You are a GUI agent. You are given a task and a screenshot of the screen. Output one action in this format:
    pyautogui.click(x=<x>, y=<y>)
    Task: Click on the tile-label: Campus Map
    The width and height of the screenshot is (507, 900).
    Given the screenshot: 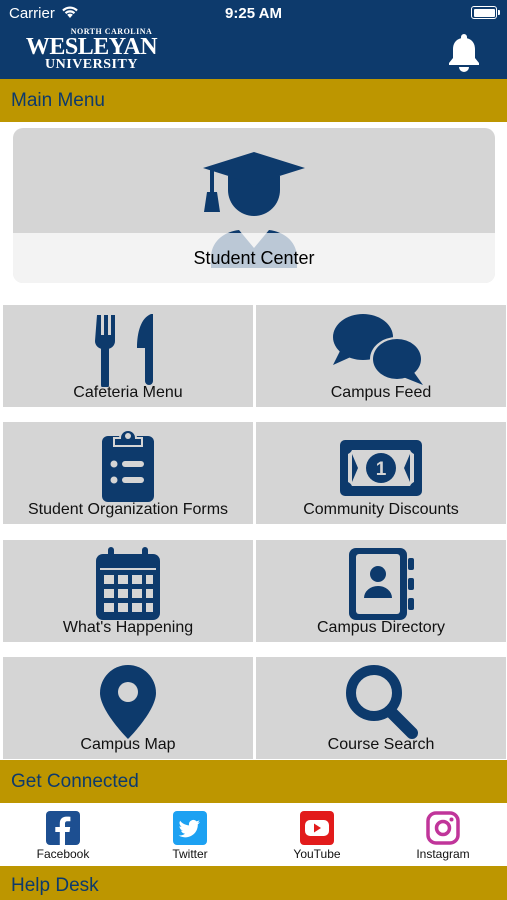 What is the action you would take?
    pyautogui.click(x=128, y=744)
    